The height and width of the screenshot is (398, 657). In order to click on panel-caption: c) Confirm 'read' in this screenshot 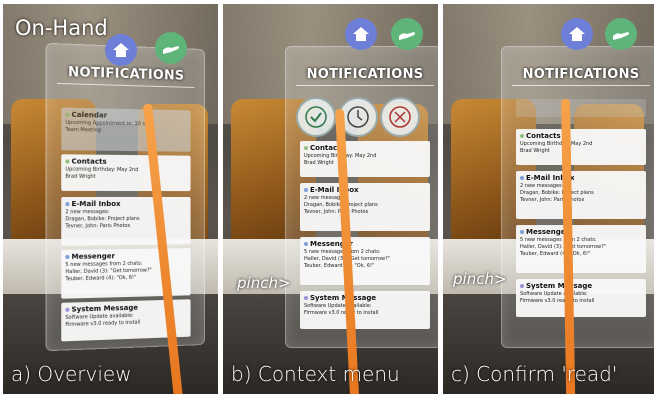, I will do `click(534, 374)`.